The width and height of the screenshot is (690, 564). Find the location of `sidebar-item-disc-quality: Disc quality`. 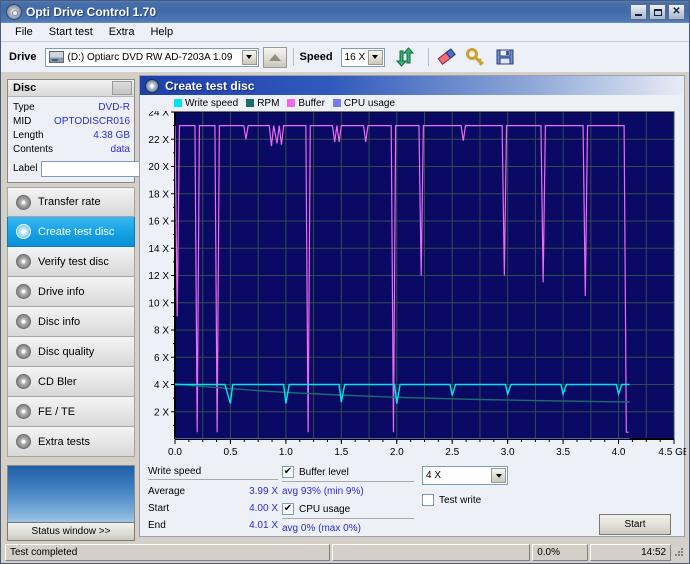

sidebar-item-disc-quality: Disc quality is located at coordinates (71, 352).